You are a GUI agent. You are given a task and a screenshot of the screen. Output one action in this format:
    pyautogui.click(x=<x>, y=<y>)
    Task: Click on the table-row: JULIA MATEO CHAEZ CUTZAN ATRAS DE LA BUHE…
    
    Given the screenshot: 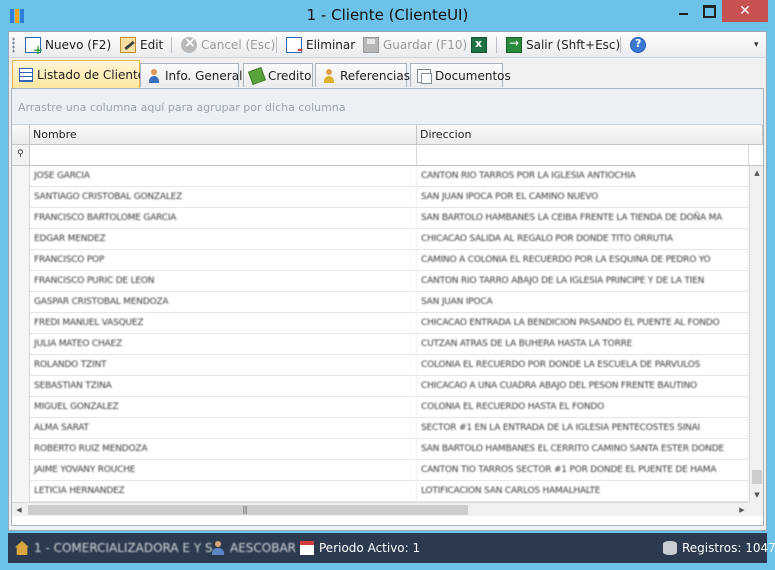 What is the action you would take?
    pyautogui.click(x=380, y=344)
    